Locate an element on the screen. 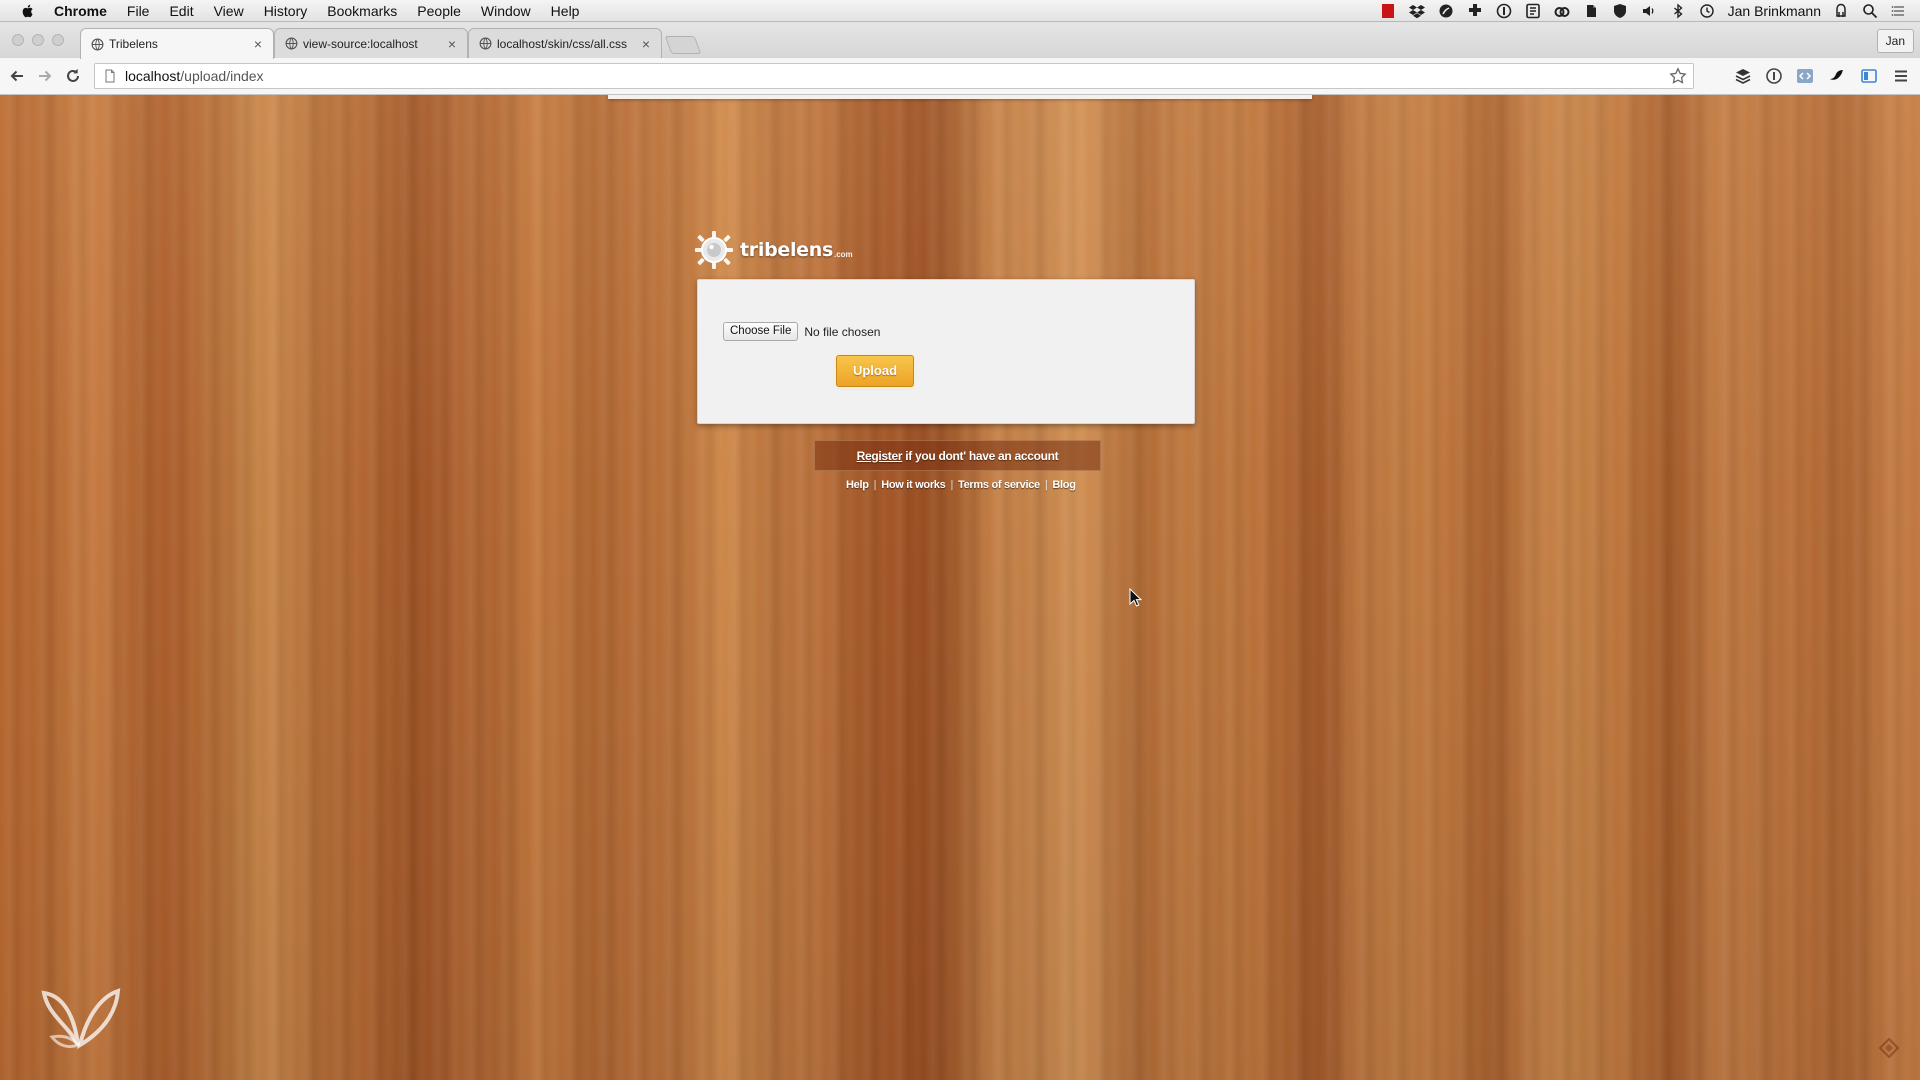 The image size is (1920, 1080). menu-bar-status-area: Jan Brinkmann is located at coordinates (1650, 11).